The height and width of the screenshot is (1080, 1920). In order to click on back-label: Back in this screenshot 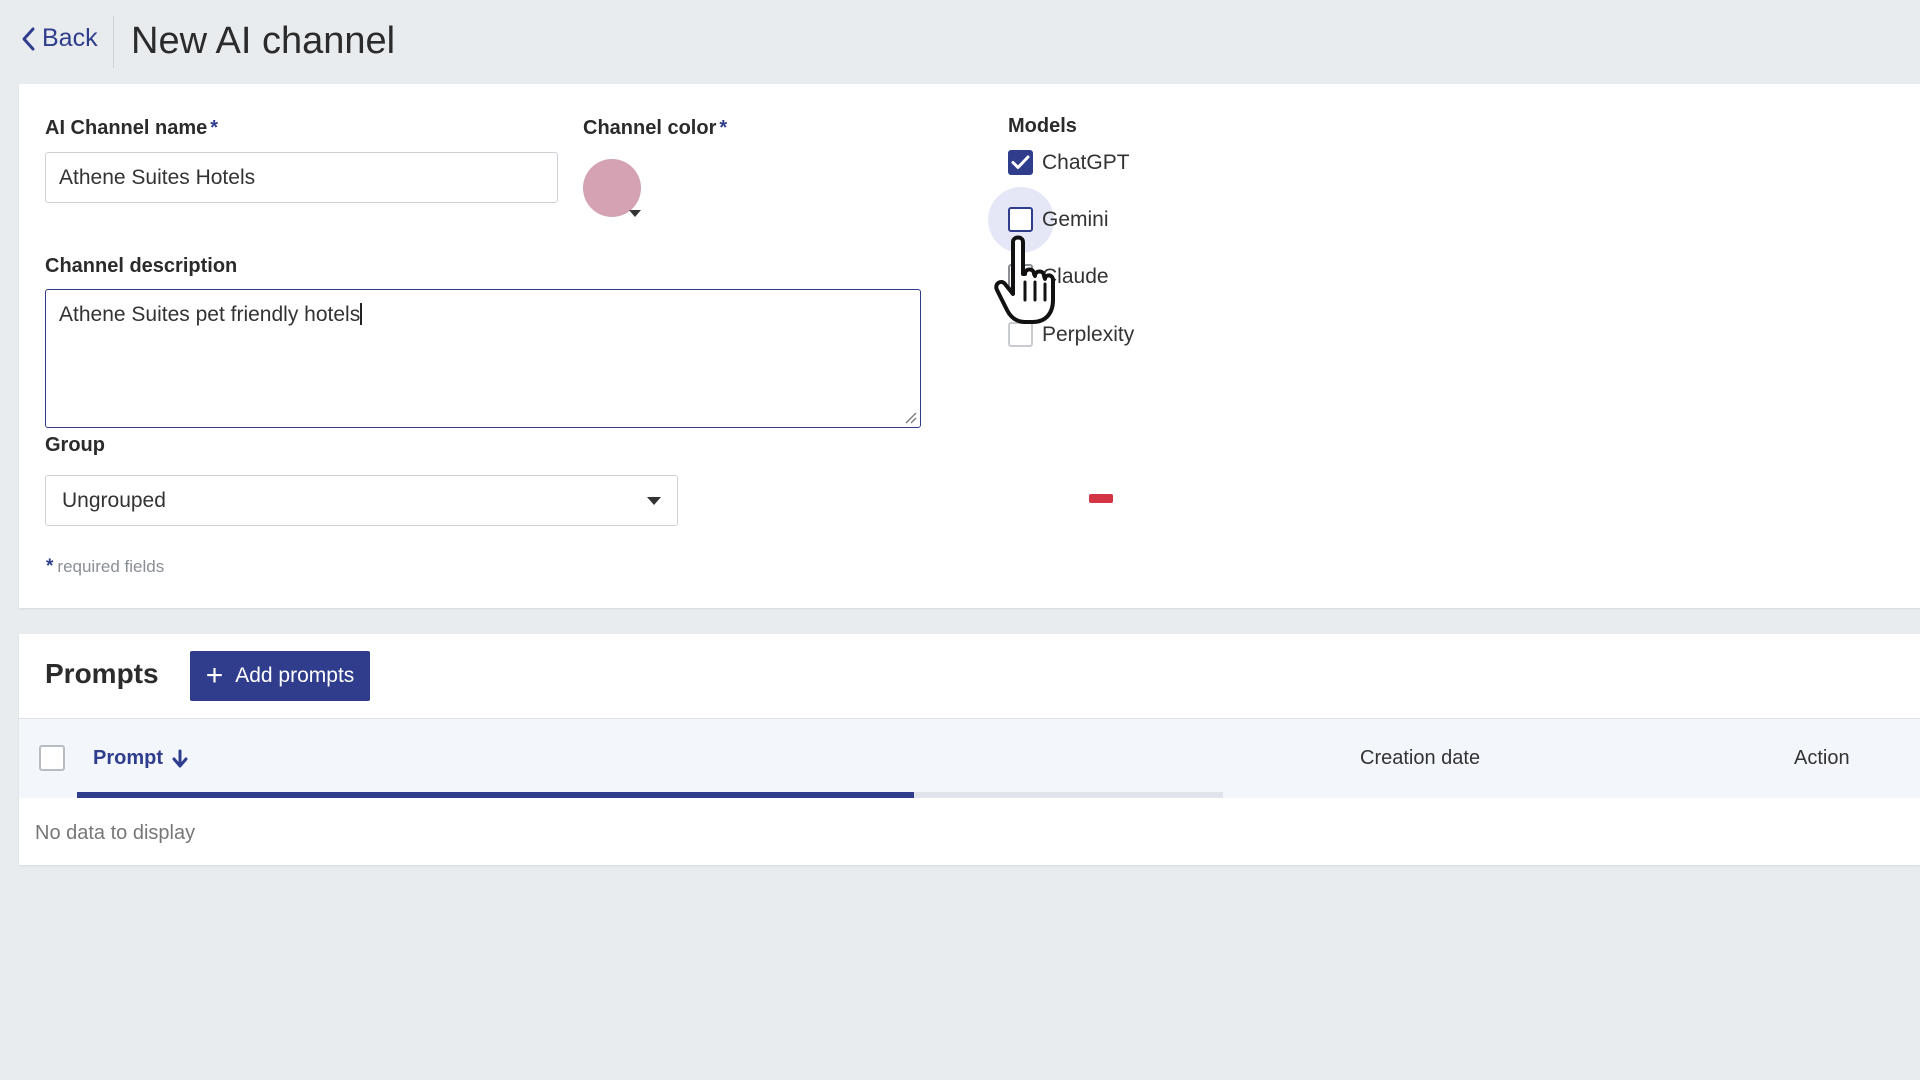, I will do `click(70, 38)`.